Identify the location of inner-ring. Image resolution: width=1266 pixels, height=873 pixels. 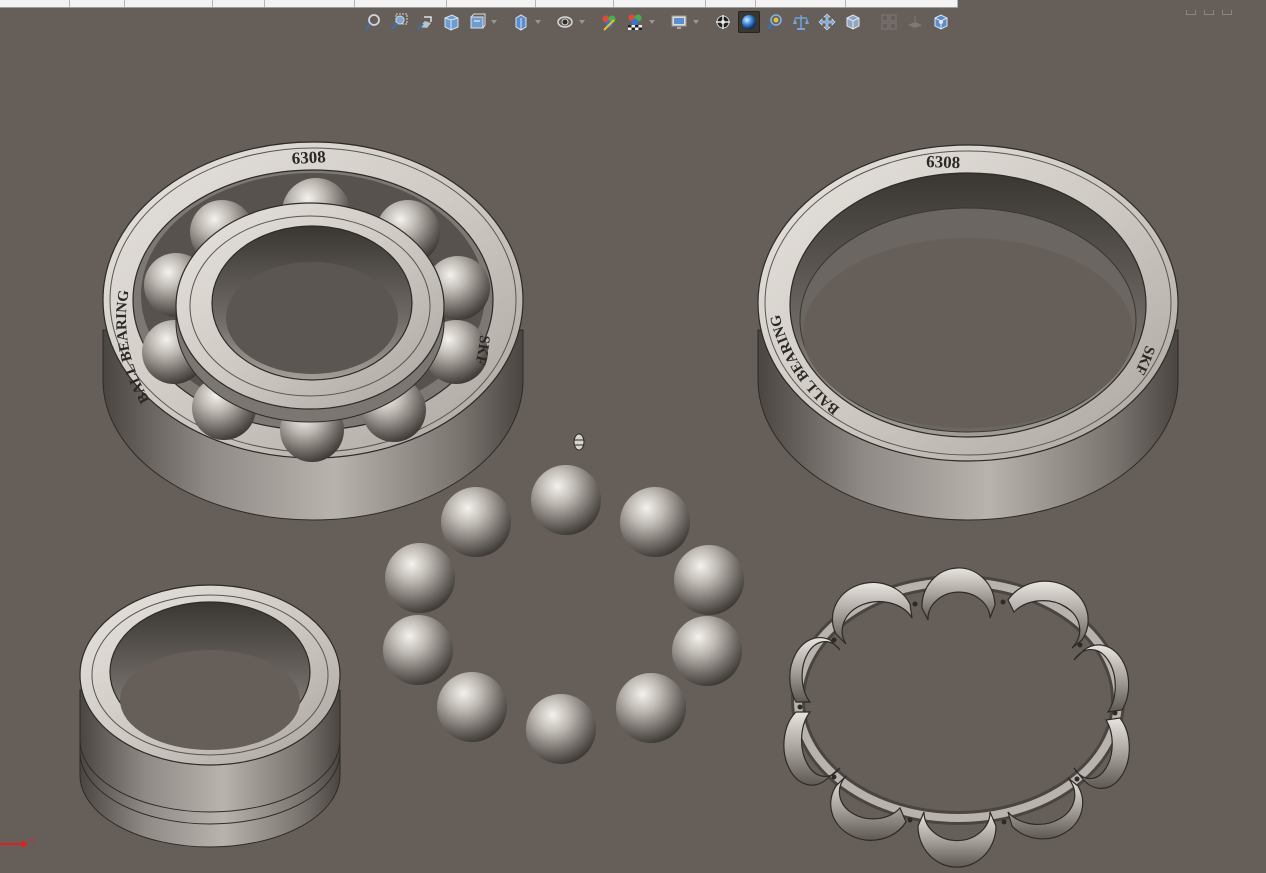
(210, 716).